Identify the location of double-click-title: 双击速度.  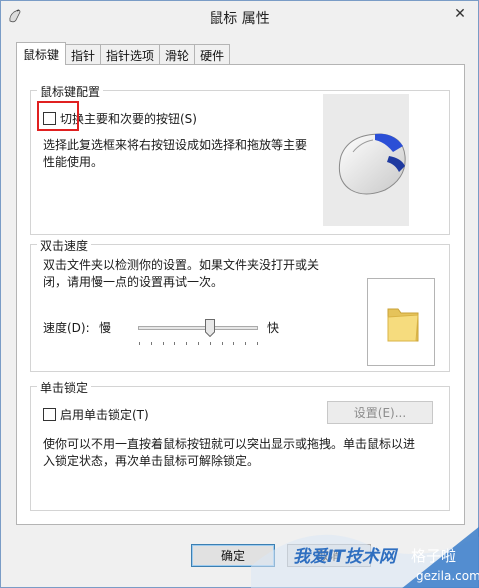
(64, 245).